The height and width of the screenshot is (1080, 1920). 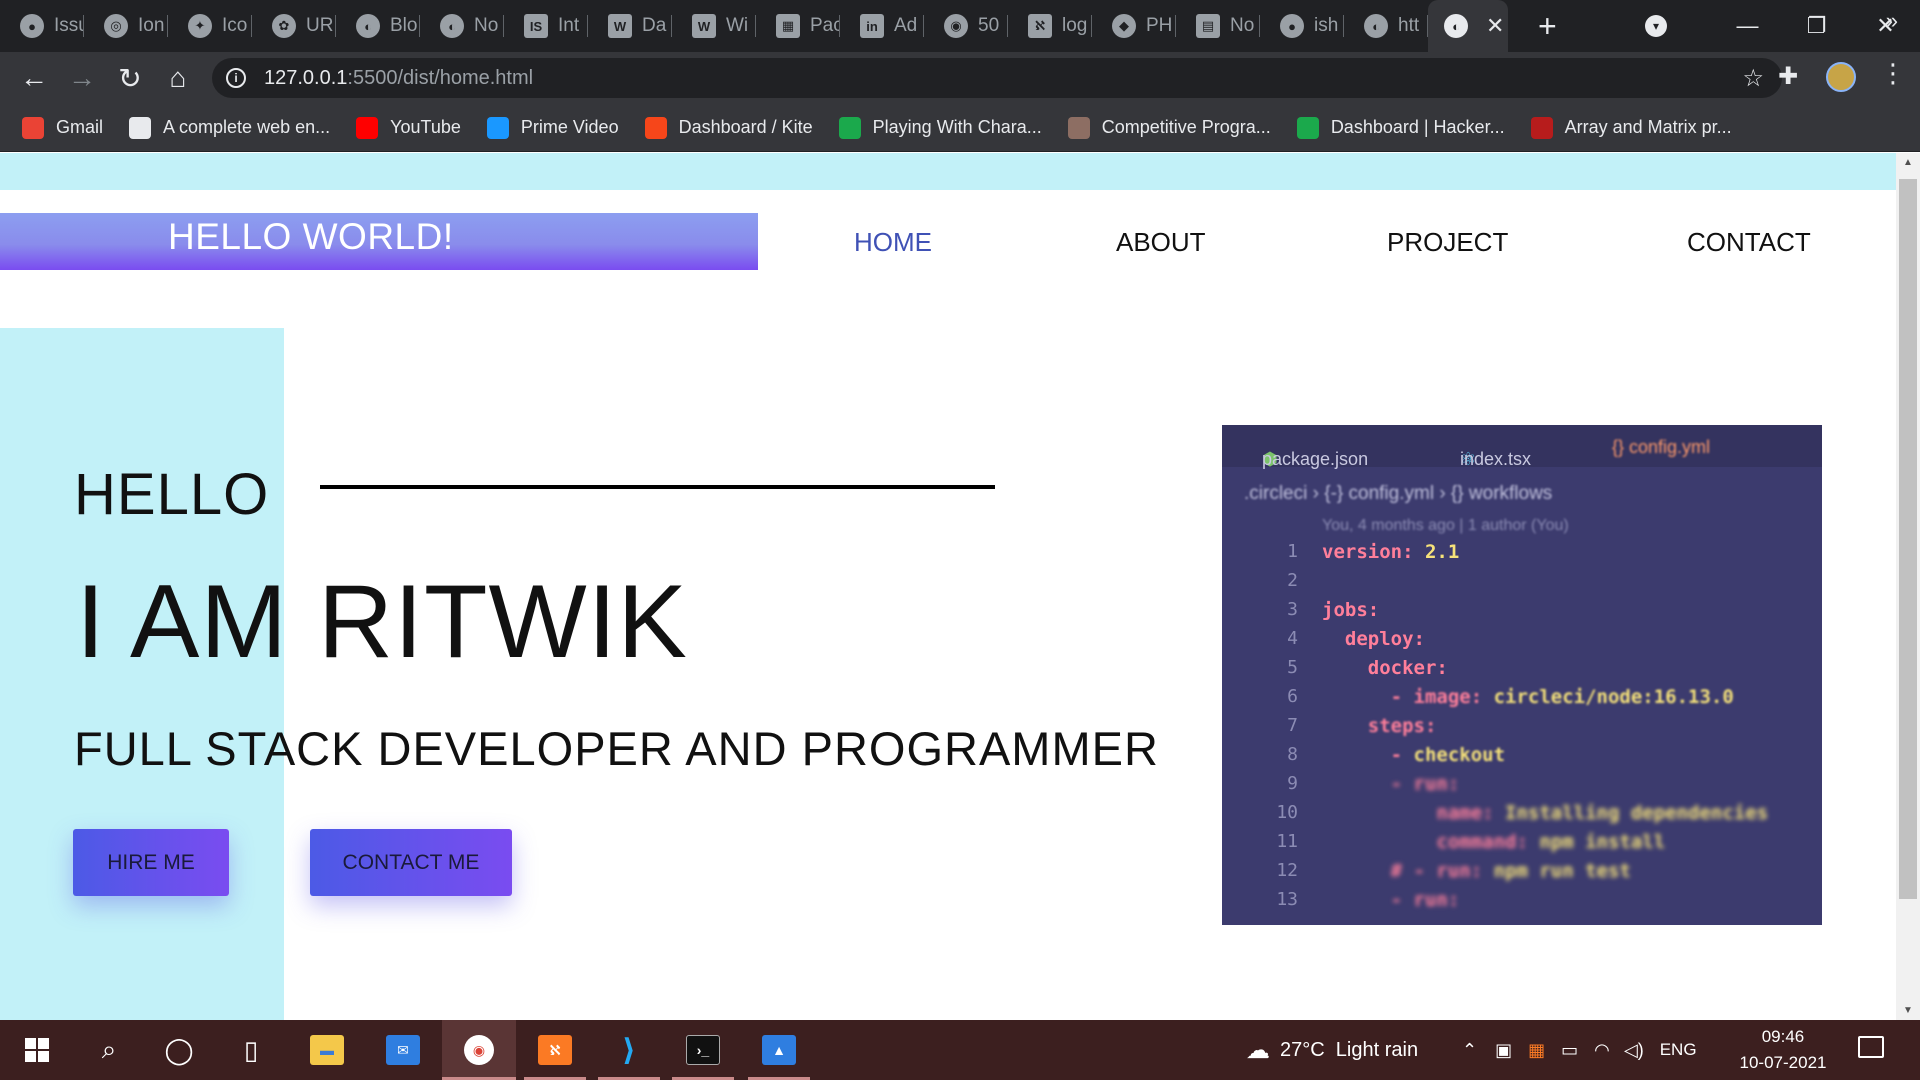 I want to click on code-tab-label: index.tsx, so click(x=1496, y=459).